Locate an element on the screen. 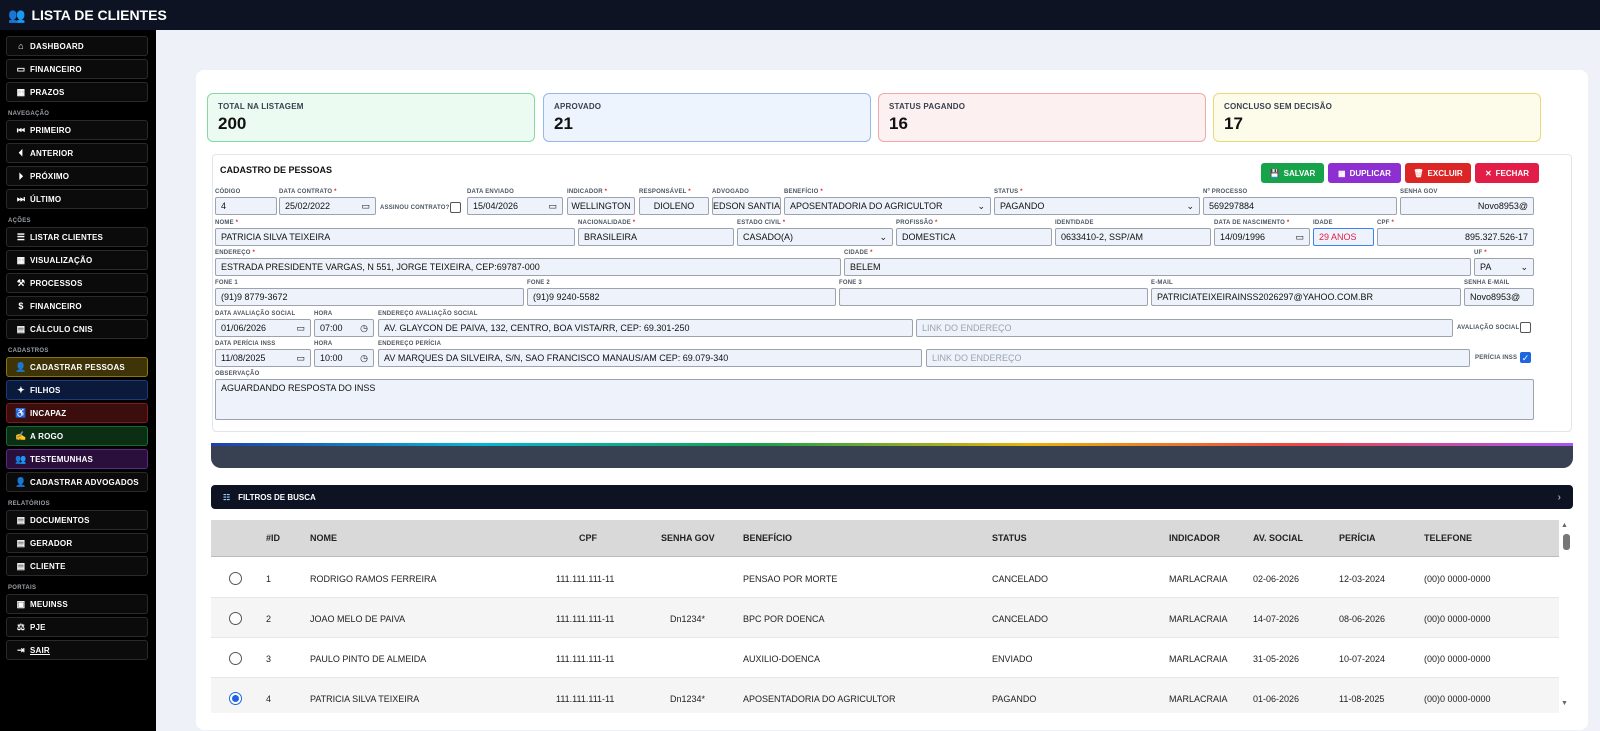  cpf-field: 895.327.526-17 is located at coordinates (1455, 237).